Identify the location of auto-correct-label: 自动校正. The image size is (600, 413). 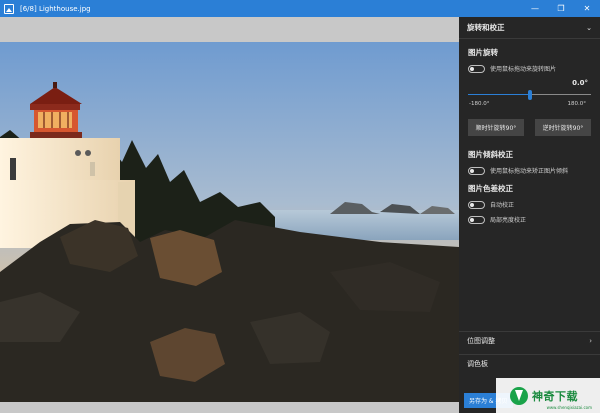
(502, 205).